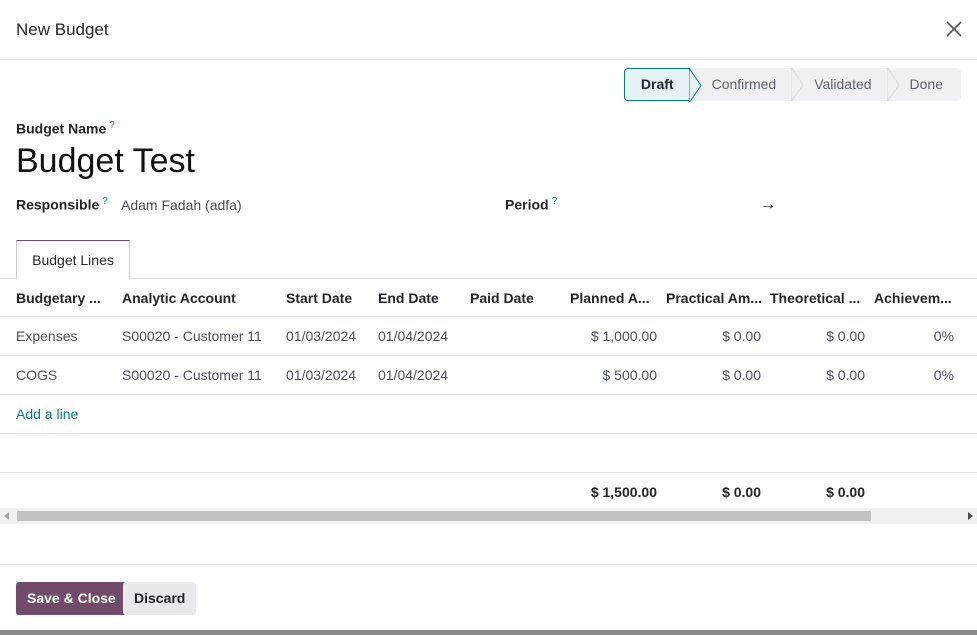 This screenshot has width=977, height=635. Describe the element at coordinates (61, 128) in the screenshot. I see `label-text: Budget Name` at that location.